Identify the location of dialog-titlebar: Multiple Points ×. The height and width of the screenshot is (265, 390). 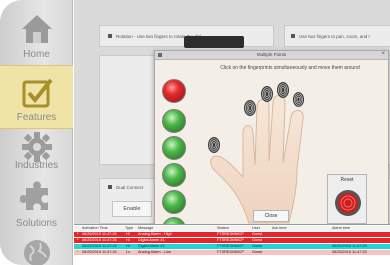
(271, 55).